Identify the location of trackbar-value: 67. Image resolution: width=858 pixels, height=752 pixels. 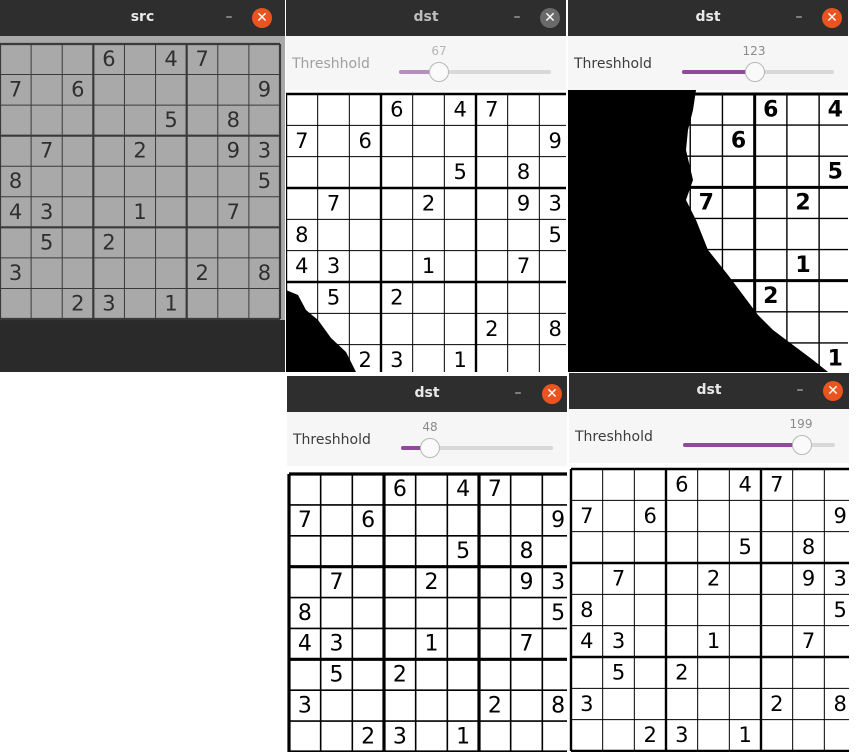
(439, 51).